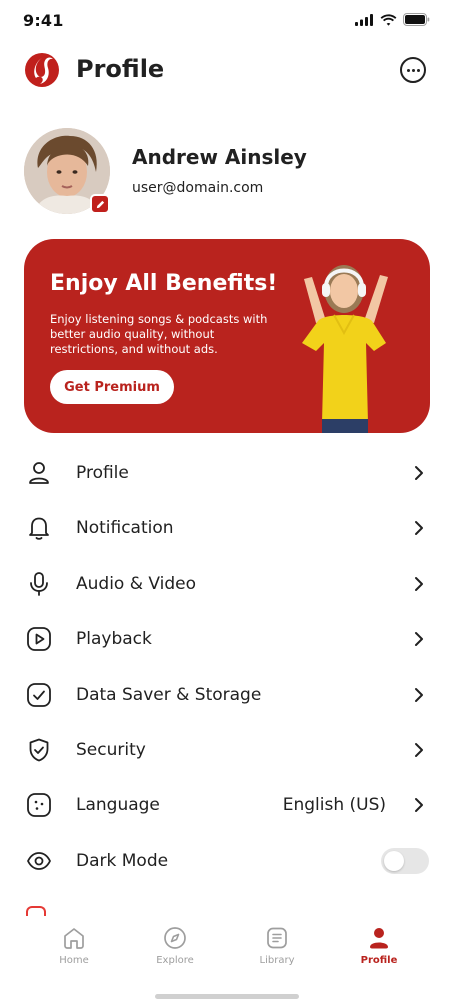 This screenshot has height=1006, width=450. I want to click on settings-item-audio-video: Audio & Video, so click(225, 584).